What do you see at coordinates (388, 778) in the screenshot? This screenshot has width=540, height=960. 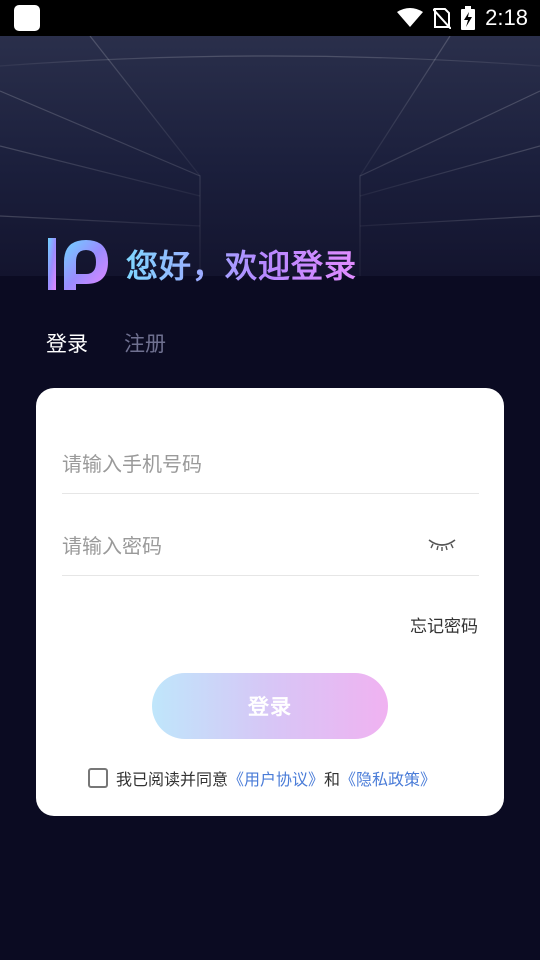 I see `privacy-policy-link: 《隐私政策》` at bounding box center [388, 778].